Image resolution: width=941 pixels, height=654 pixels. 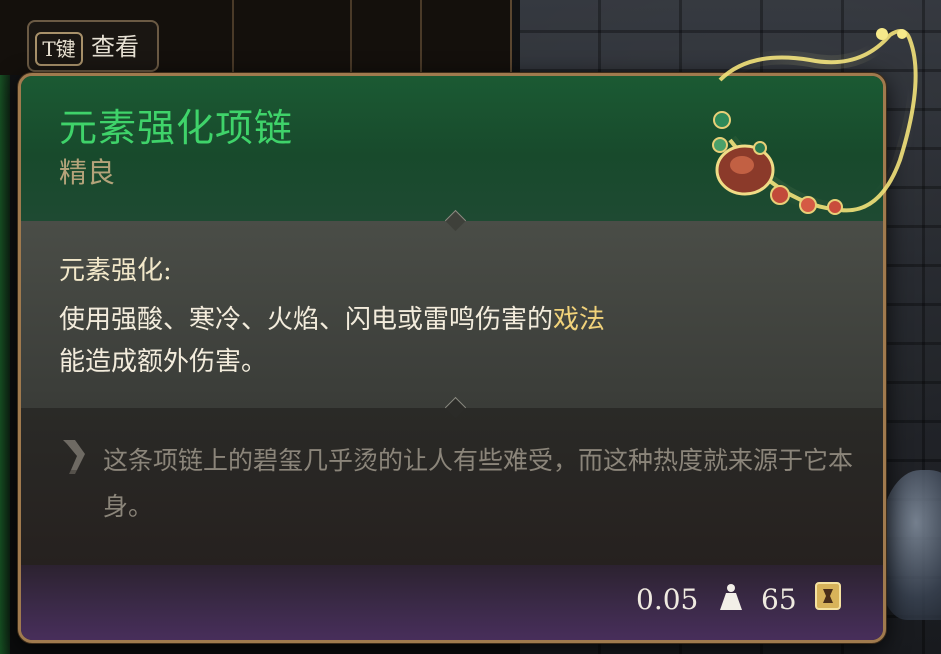 What do you see at coordinates (828, 596) in the screenshot?
I see `gold-coin-icon` at bounding box center [828, 596].